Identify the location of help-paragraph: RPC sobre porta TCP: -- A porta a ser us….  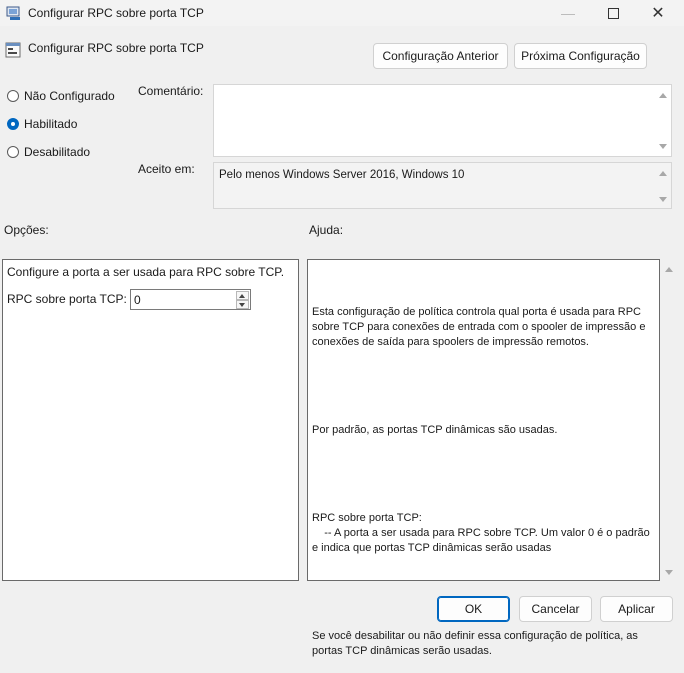
(481, 533).